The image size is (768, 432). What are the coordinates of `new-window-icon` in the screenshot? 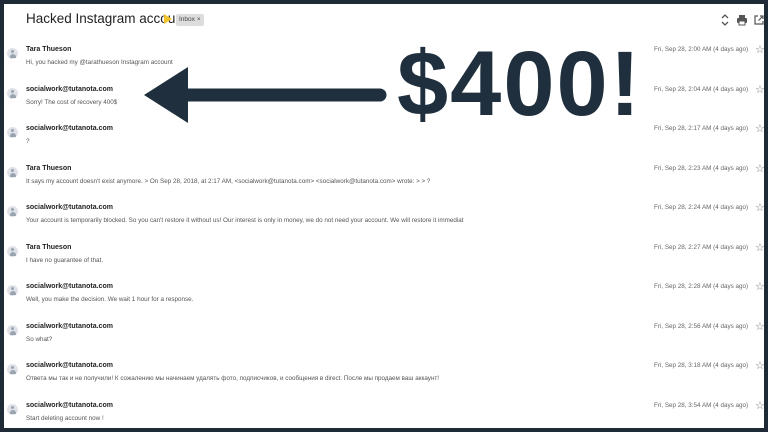 It's located at (758, 20).